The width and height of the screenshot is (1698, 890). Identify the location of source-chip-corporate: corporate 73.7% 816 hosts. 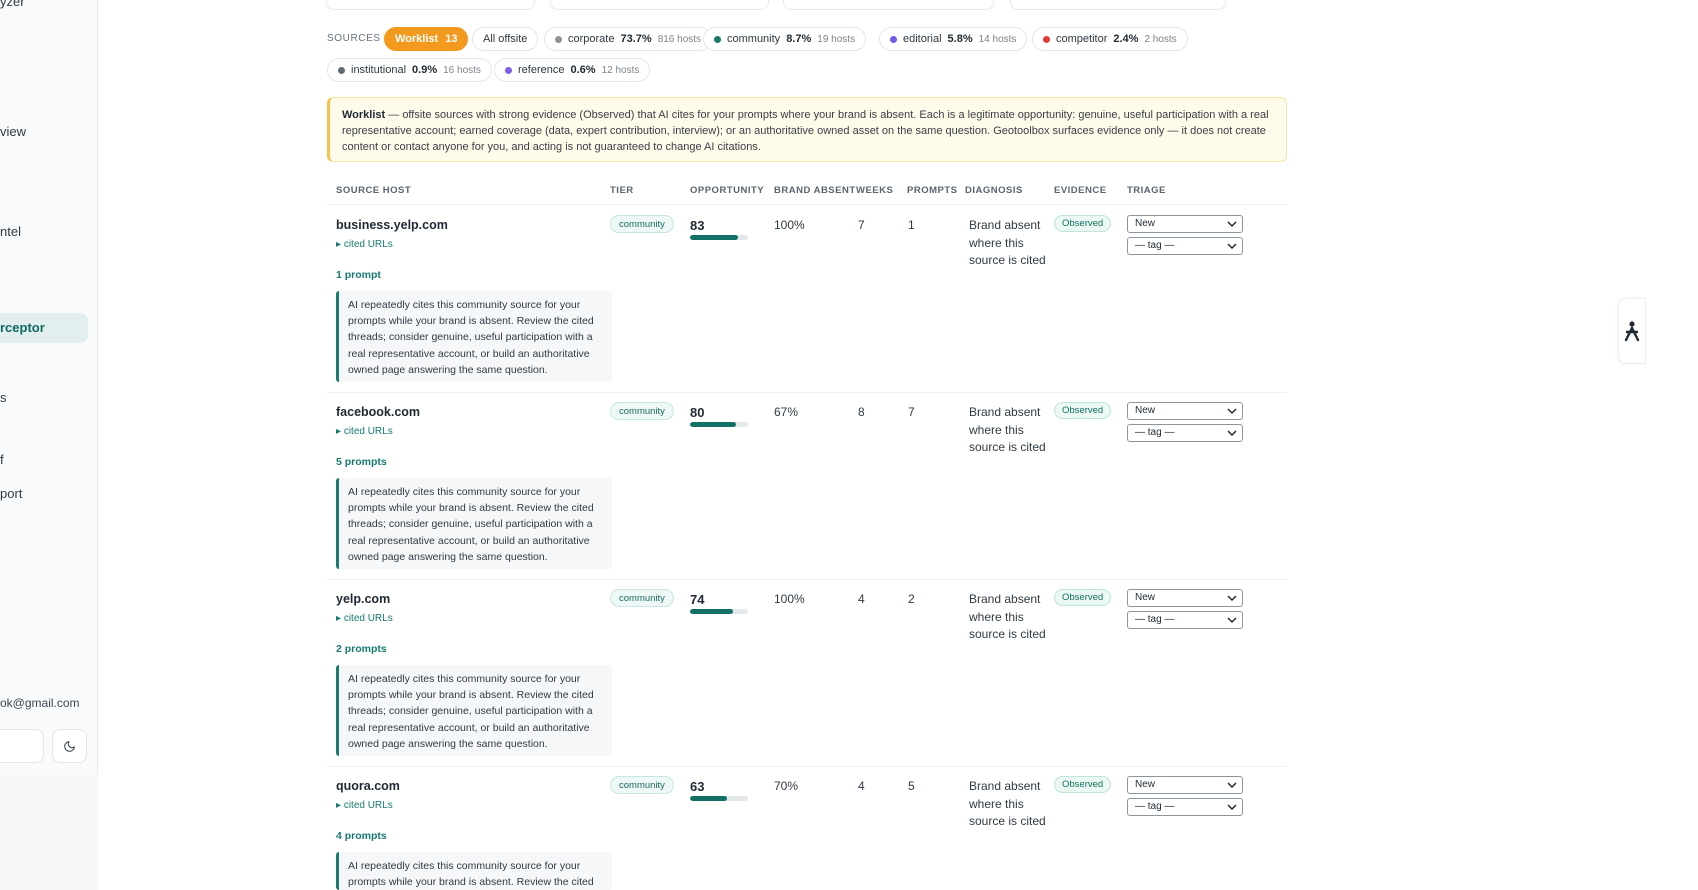
(628, 39).